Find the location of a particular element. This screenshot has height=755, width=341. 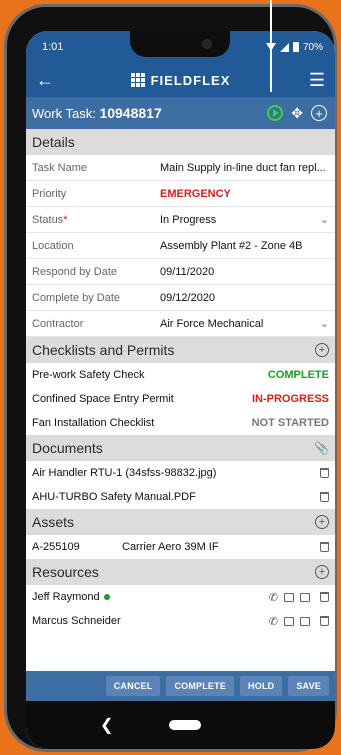

nav-back-icon: ❮ is located at coordinates (106, 725).